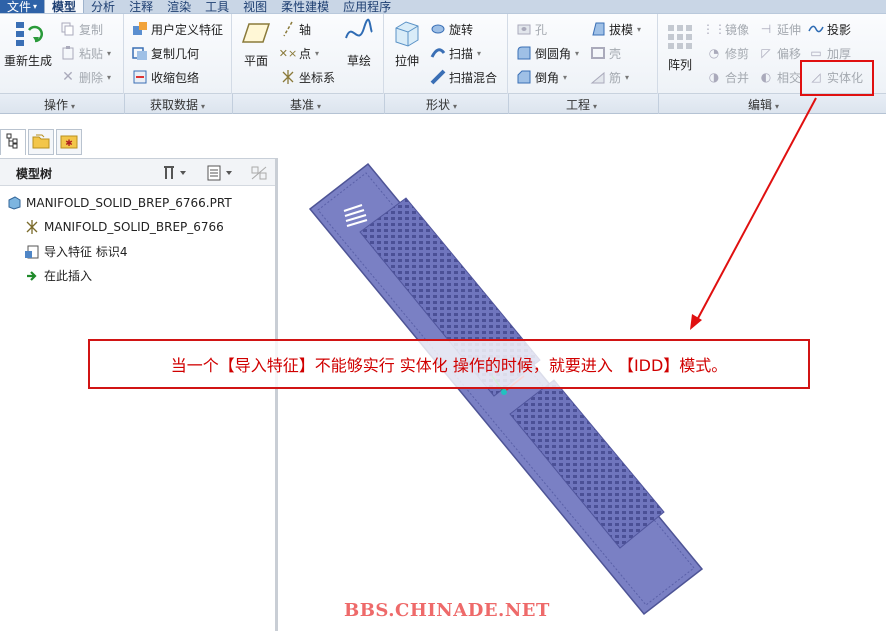  I want to click on annotation-arrow, so click(753, 213).